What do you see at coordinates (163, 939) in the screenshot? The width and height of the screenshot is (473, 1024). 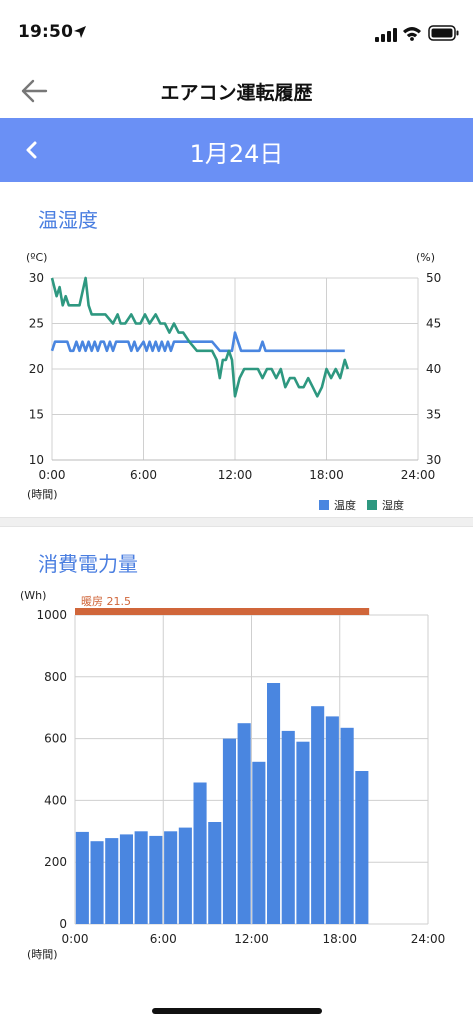 I see `power-x-tick-label: 6:00` at bounding box center [163, 939].